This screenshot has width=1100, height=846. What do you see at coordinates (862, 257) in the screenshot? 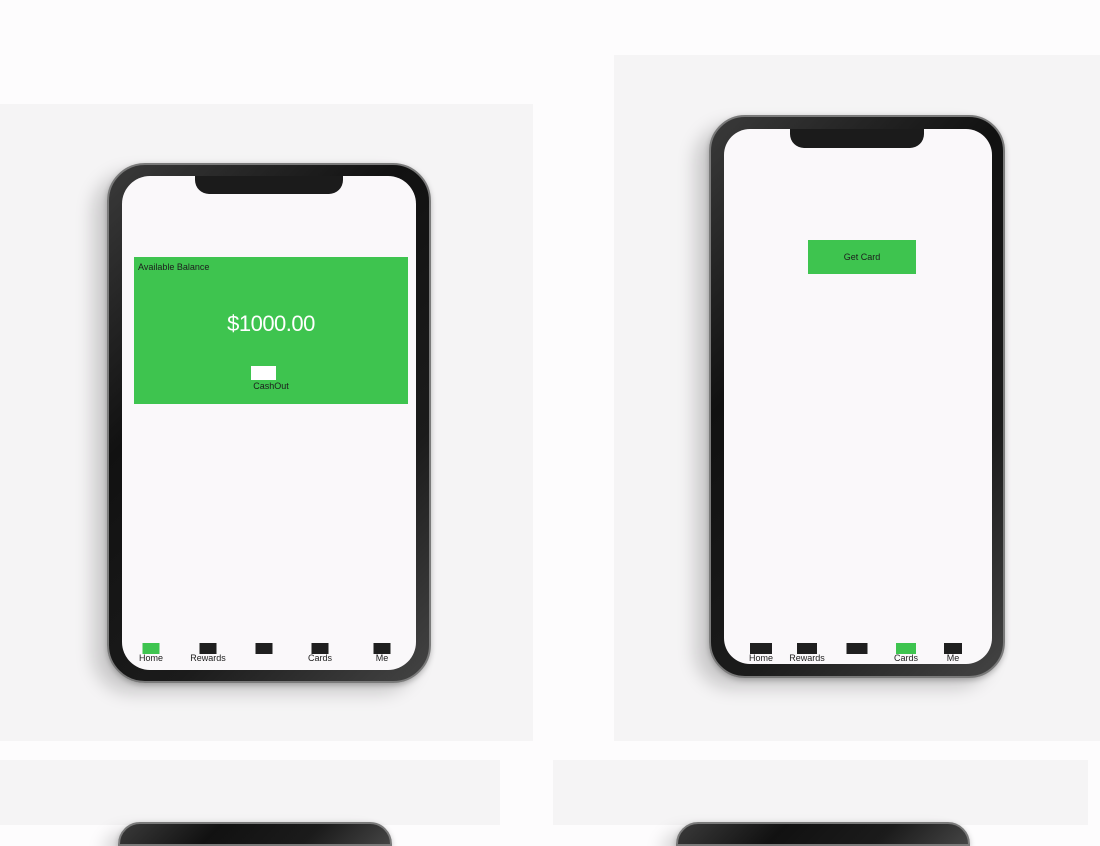
I see `get-card-button: Get Card` at bounding box center [862, 257].